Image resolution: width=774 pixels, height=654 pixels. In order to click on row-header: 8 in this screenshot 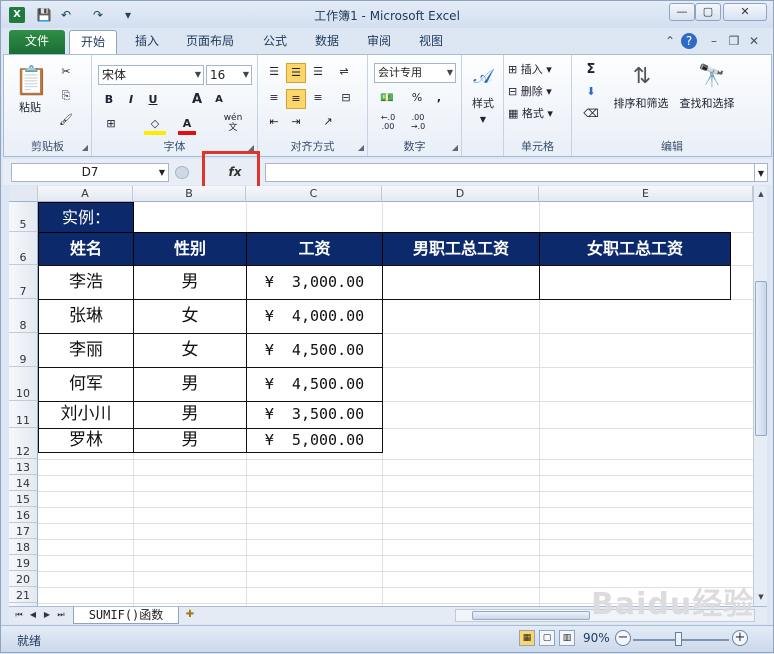, I will do `click(23, 316)`.